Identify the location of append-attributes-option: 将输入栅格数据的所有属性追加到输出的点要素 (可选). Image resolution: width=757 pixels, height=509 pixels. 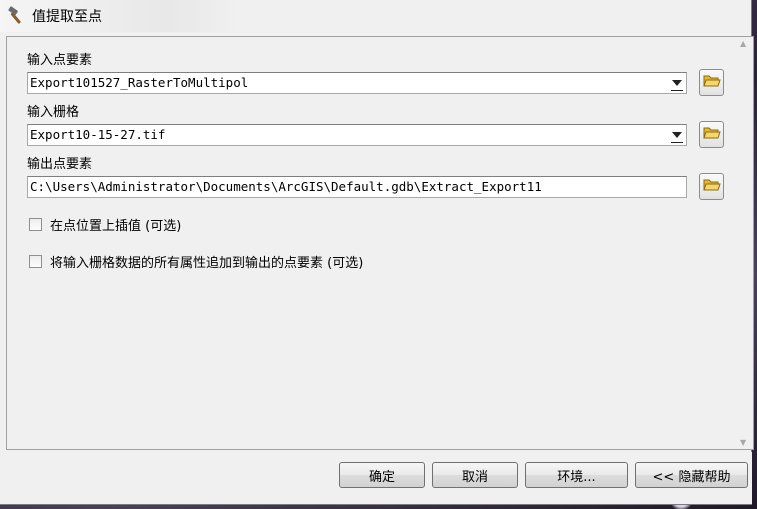
(196, 261).